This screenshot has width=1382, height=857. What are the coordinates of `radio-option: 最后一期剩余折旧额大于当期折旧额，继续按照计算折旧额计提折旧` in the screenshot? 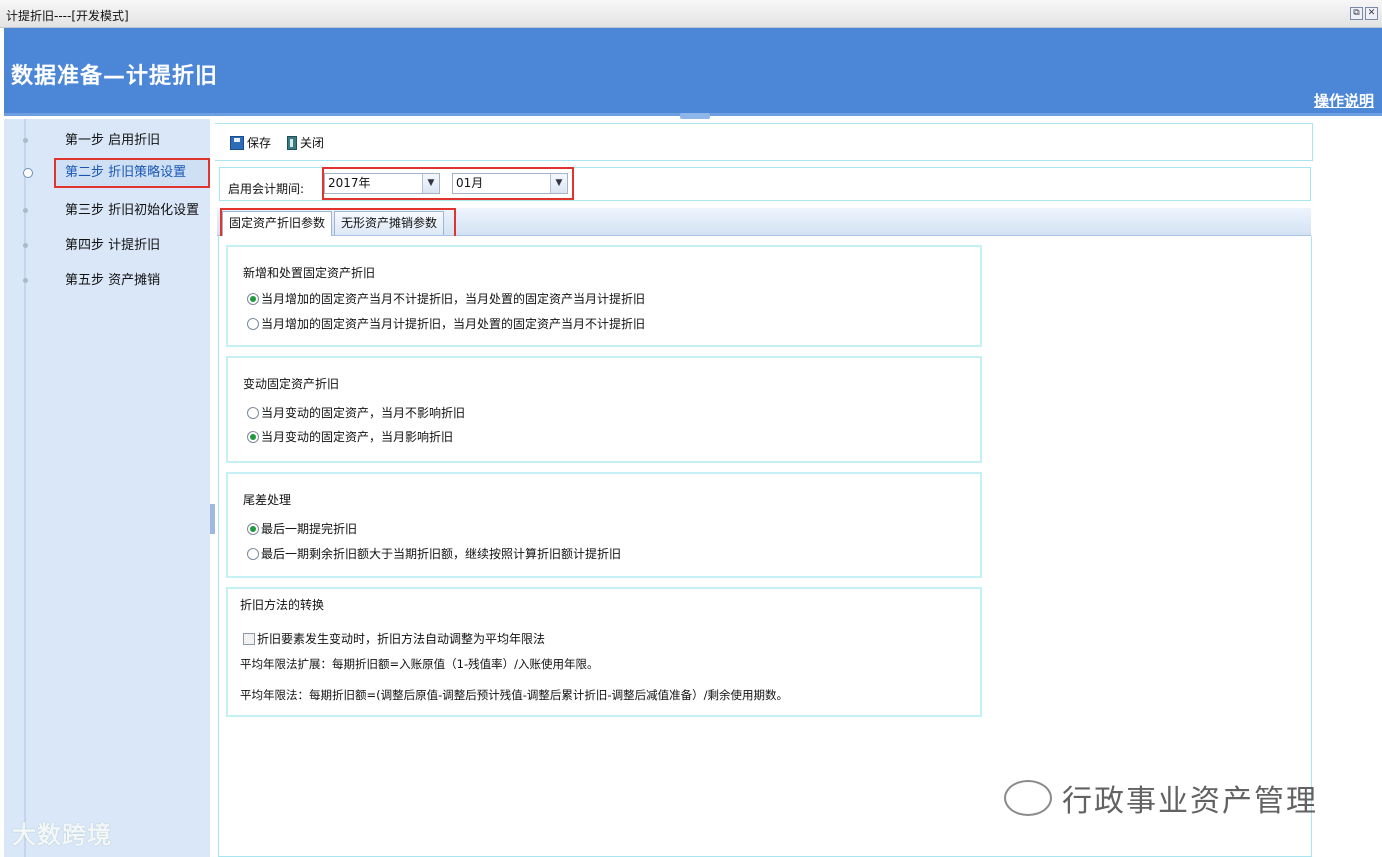 It's located at (434, 553).